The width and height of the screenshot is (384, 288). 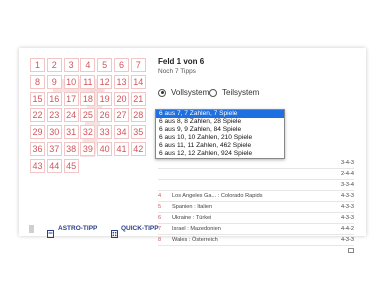 I want to click on trash-icon, so click(x=31, y=229).